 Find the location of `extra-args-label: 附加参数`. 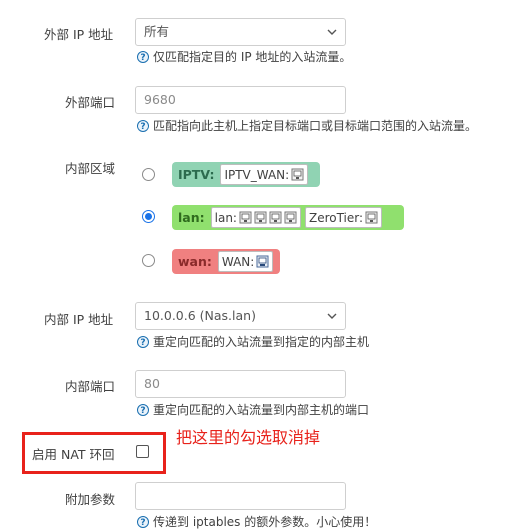

extra-args-label: 附加参数 is located at coordinates (90, 499).